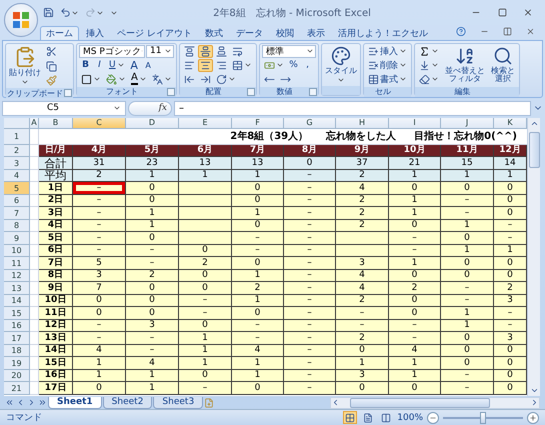 Image resolution: width=545 pixels, height=425 pixels. What do you see at coordinates (17, 351) in the screenshot?
I see `row-header: 18` at bounding box center [17, 351].